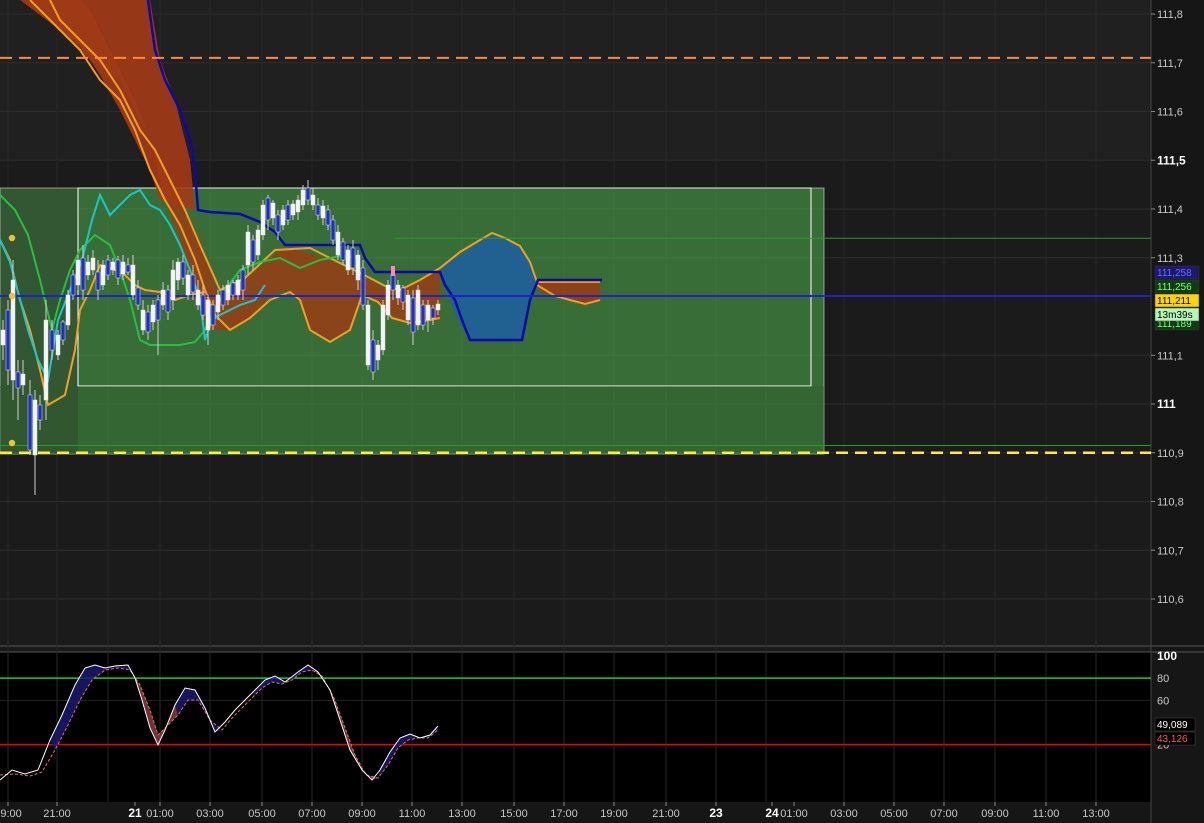 The image size is (1204, 823). What do you see at coordinates (1171, 160) in the screenshot?
I see `price-label: 111,5` at bounding box center [1171, 160].